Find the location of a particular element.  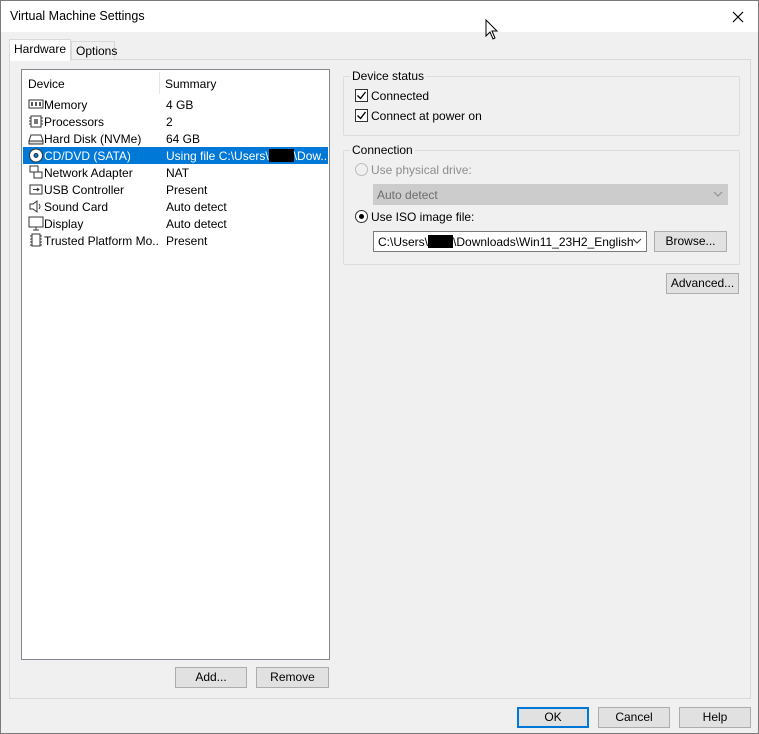

device-row-network-adapter: Network Adapter NAT is located at coordinates (175, 172).